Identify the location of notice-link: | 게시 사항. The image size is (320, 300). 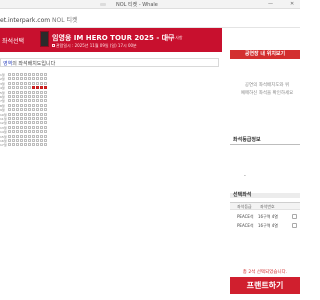
(173, 38).